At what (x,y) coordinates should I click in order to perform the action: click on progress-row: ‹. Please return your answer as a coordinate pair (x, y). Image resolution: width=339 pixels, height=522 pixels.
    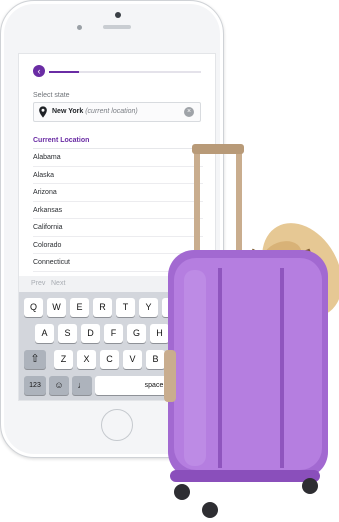
    Looking at the image, I should click on (118, 71).